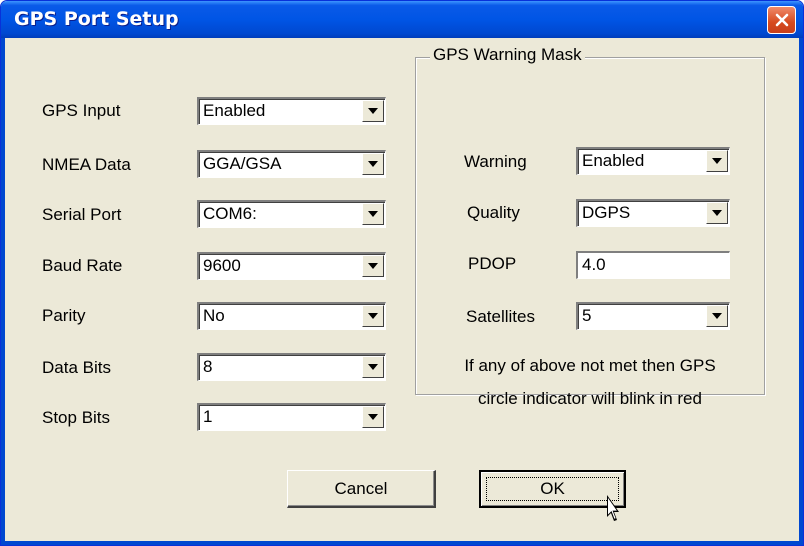 Image resolution: width=804 pixels, height=546 pixels. What do you see at coordinates (291, 417) in the screenshot?
I see `stop-bits-select: 1` at bounding box center [291, 417].